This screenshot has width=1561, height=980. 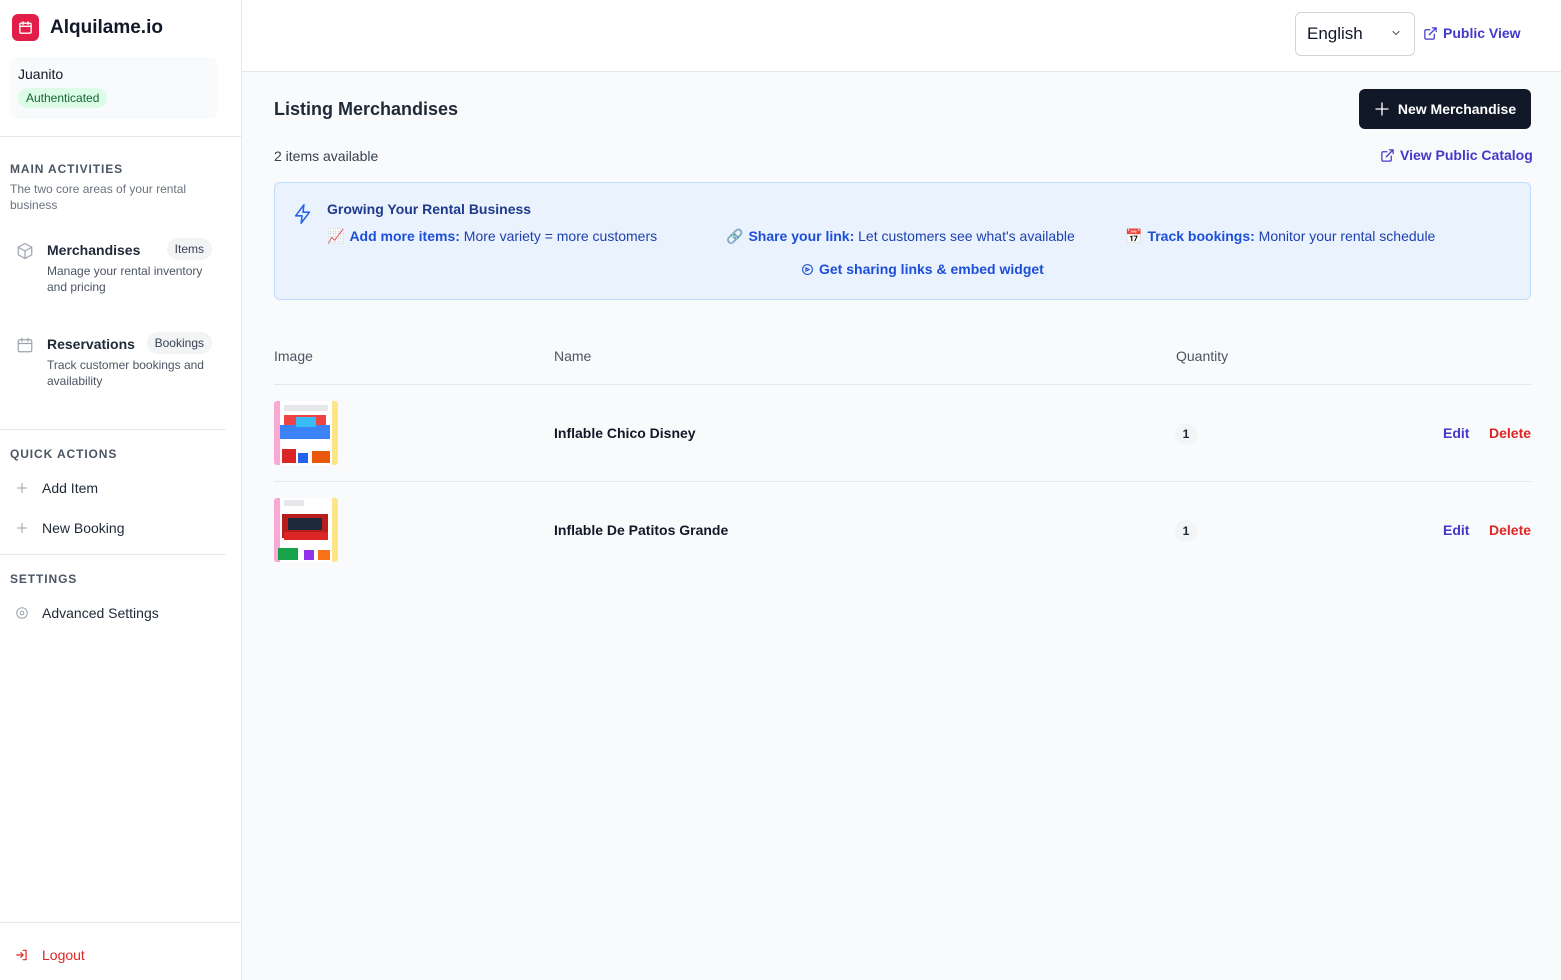 What do you see at coordinates (1134, 236) in the screenshot?
I see `calendar-emoji-icon: 📅` at bounding box center [1134, 236].